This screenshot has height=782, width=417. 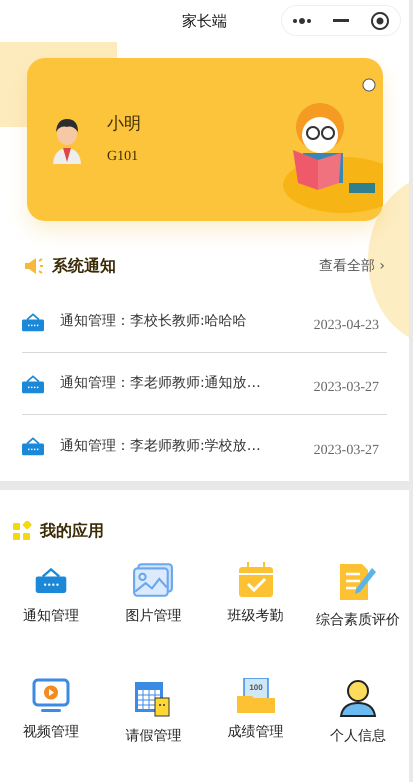 What do you see at coordinates (358, 698) in the screenshot?
I see `person-icon` at bounding box center [358, 698].